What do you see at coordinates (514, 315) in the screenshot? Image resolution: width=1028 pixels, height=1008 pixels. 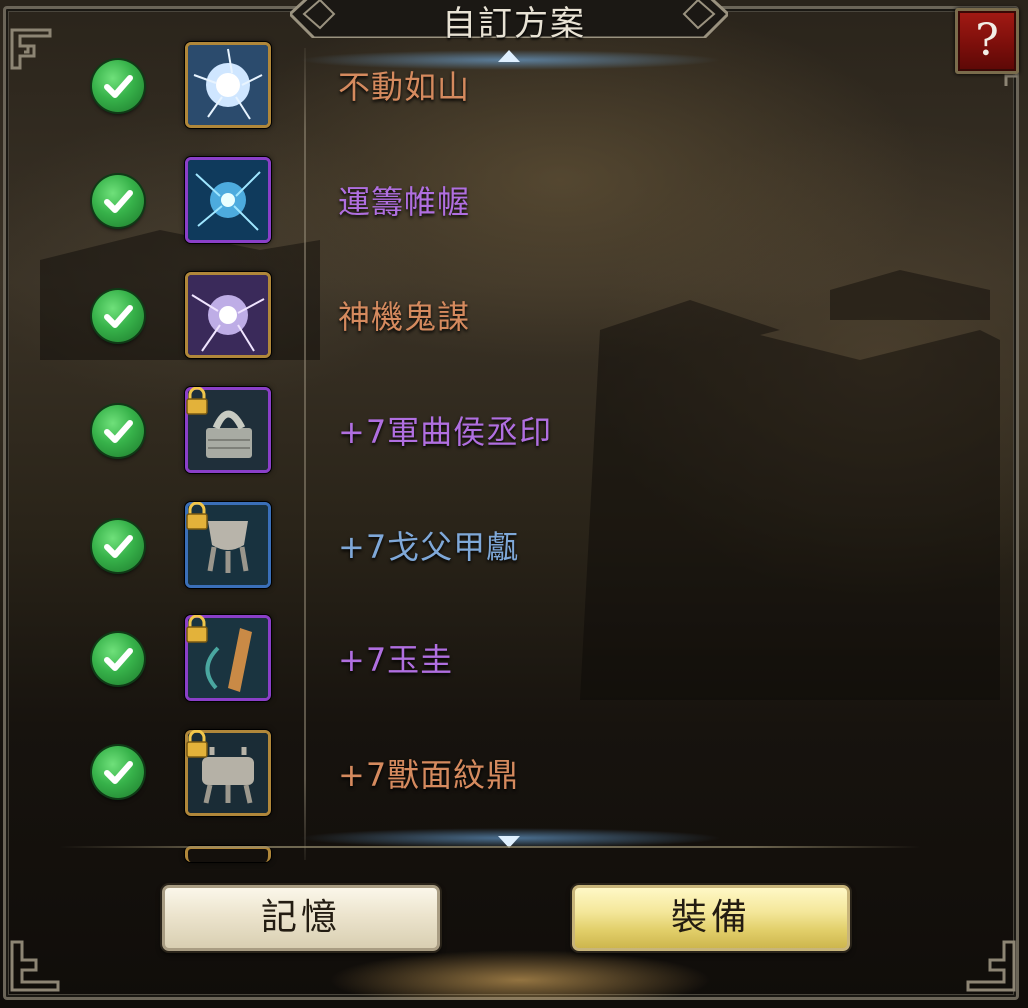 I see `list-item: 神機鬼謀` at bounding box center [514, 315].